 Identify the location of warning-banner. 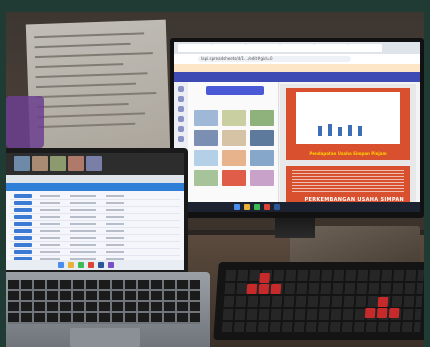
(297, 68).